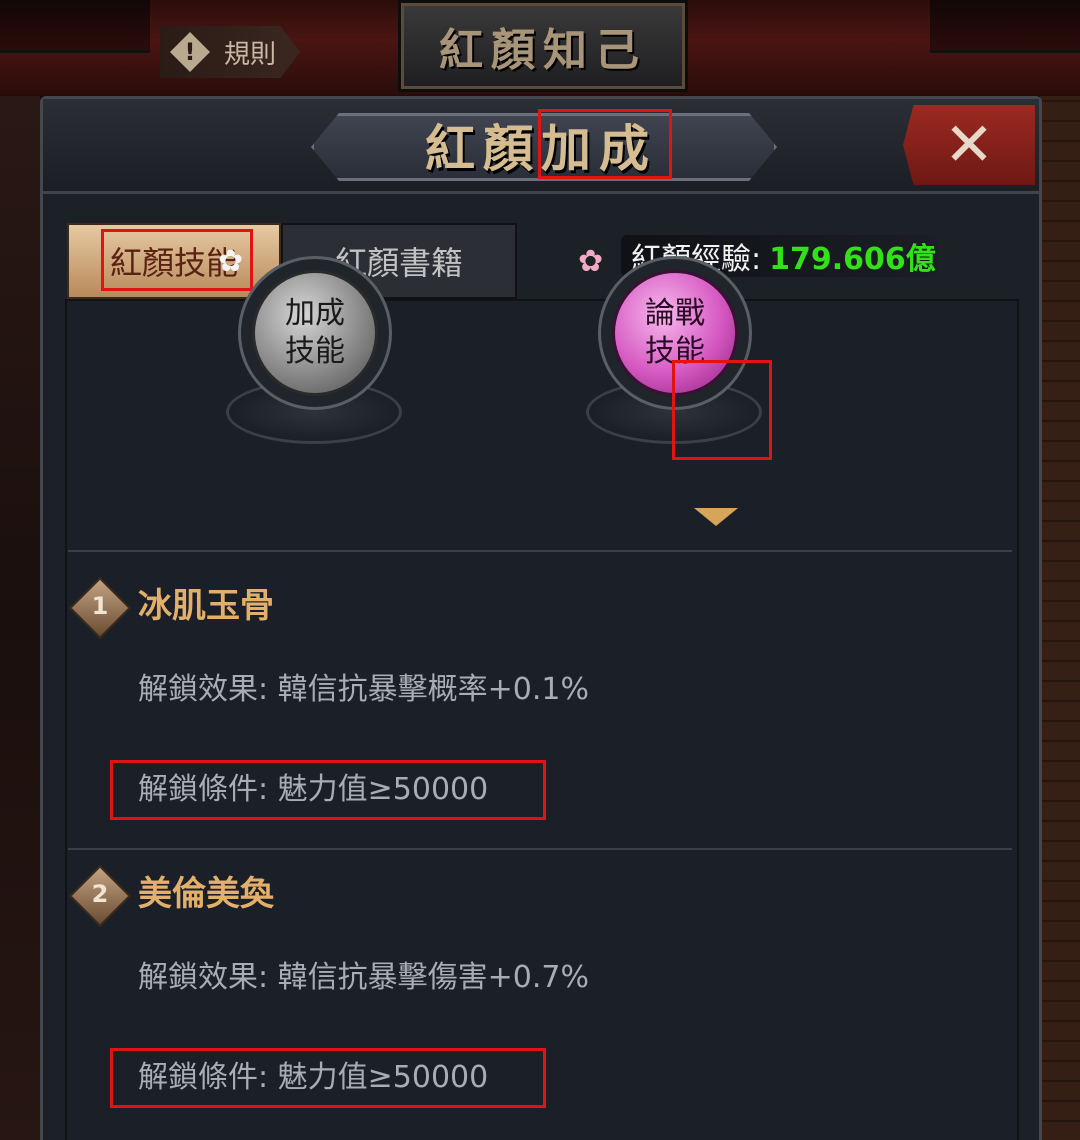  Describe the element at coordinates (315, 333) in the screenshot. I see `orb-button-grey: 加成 技能` at that location.